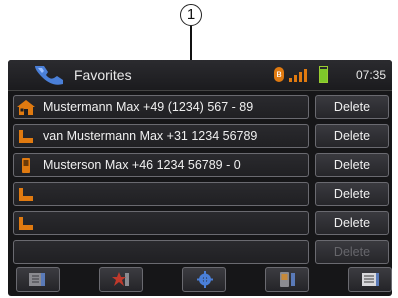  What do you see at coordinates (371, 75) in the screenshot?
I see `clock: 07:35` at bounding box center [371, 75].